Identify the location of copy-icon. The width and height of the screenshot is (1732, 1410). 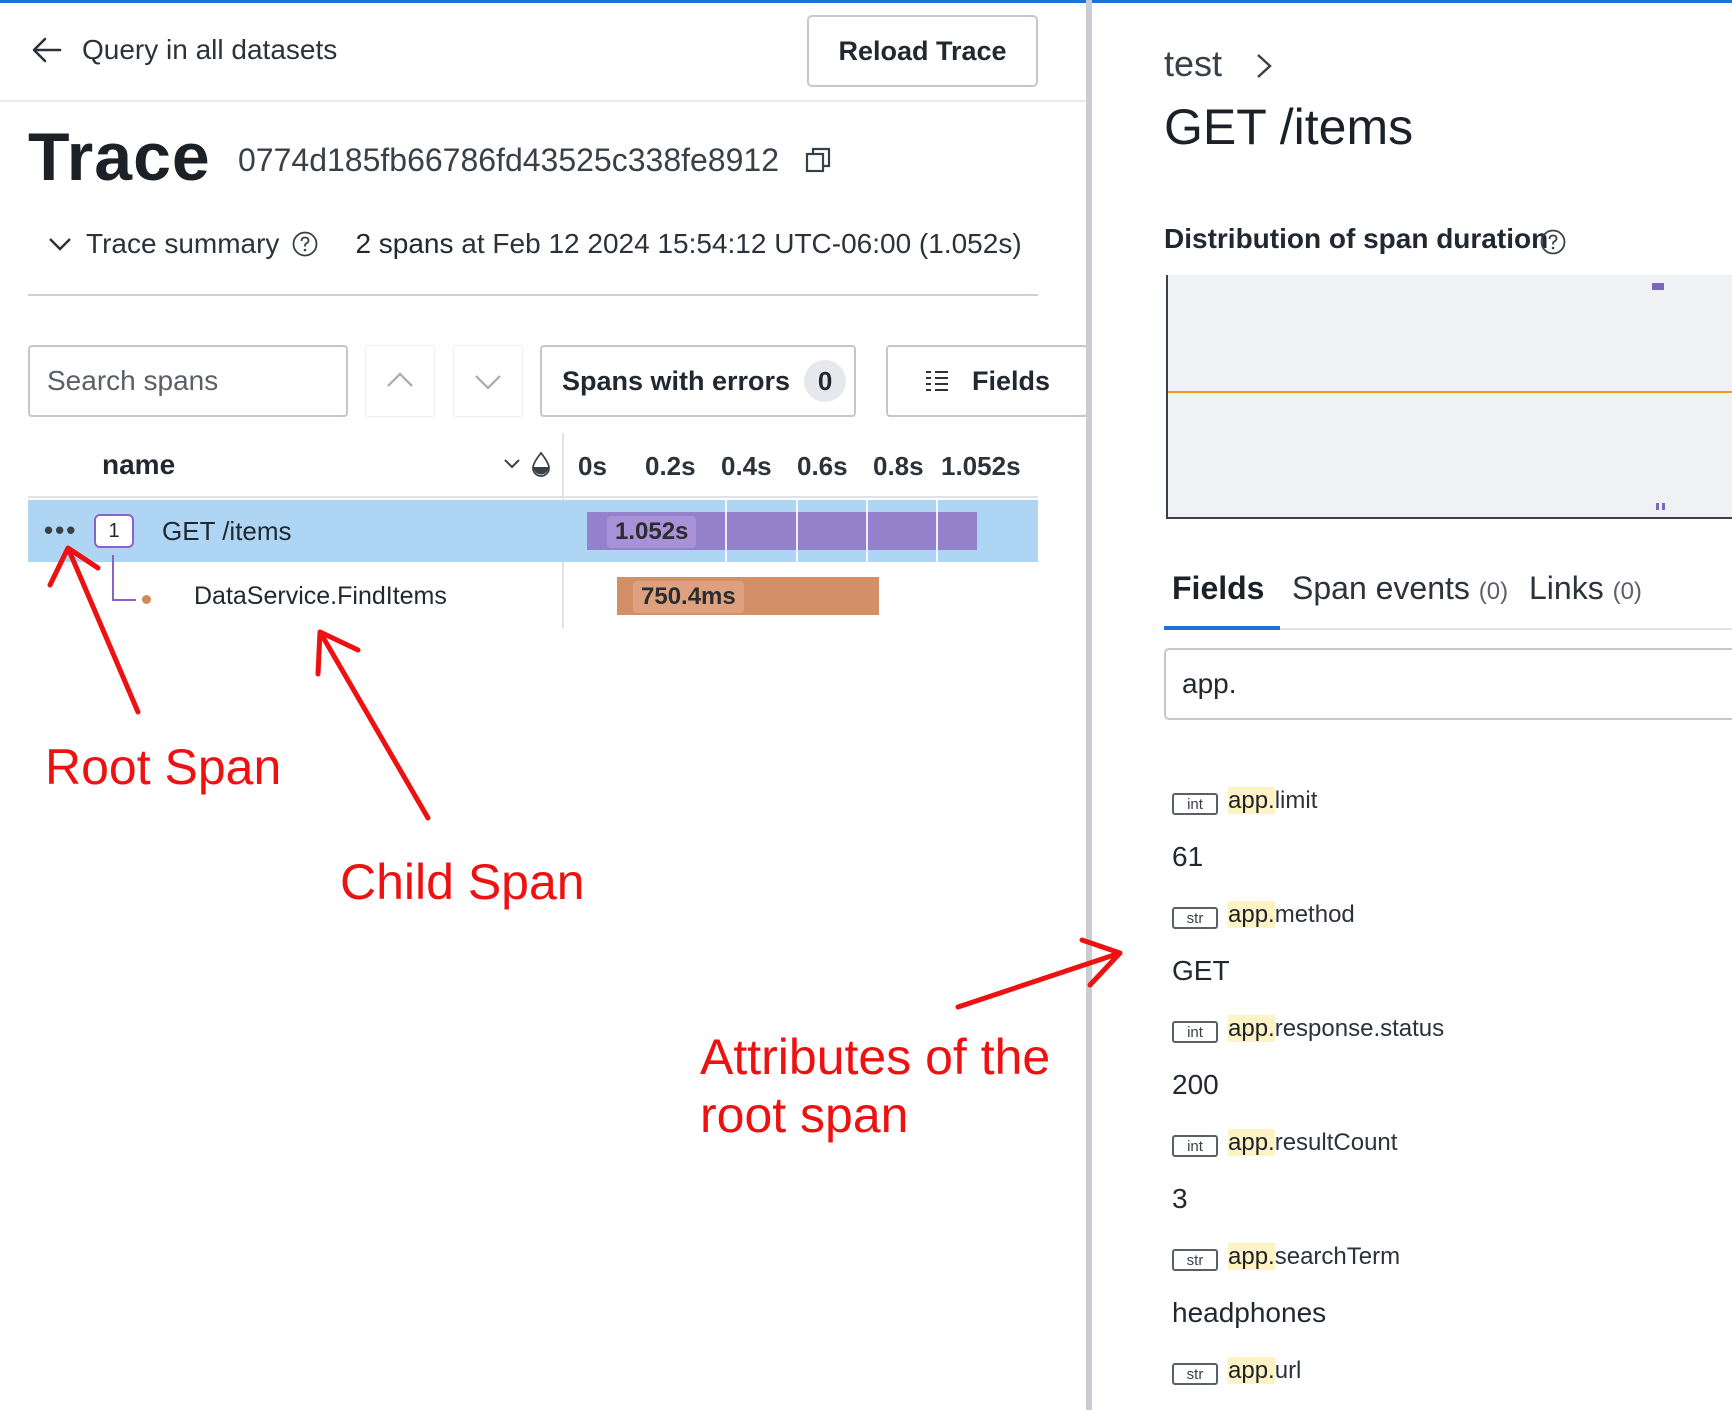
(818, 160).